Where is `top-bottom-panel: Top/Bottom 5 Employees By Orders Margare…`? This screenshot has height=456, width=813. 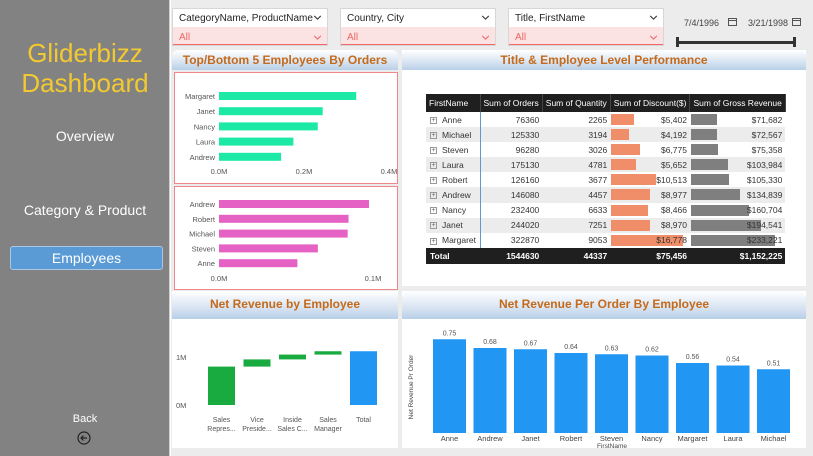
top-bottom-panel: Top/Bottom 5 Employees By Orders Margare… is located at coordinates (285, 170).